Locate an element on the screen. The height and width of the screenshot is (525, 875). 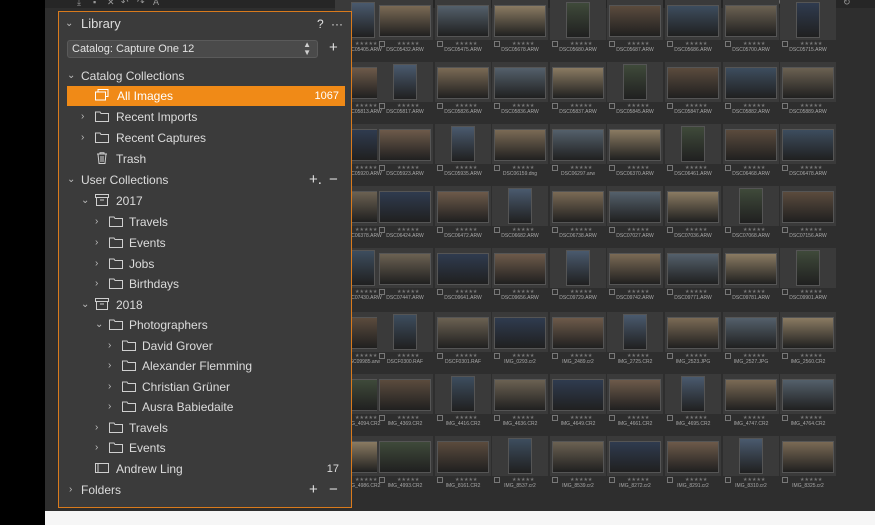
thumbnail-cell: ★★★★★ DSC09901.ARW is located at coordinates (808, 279).